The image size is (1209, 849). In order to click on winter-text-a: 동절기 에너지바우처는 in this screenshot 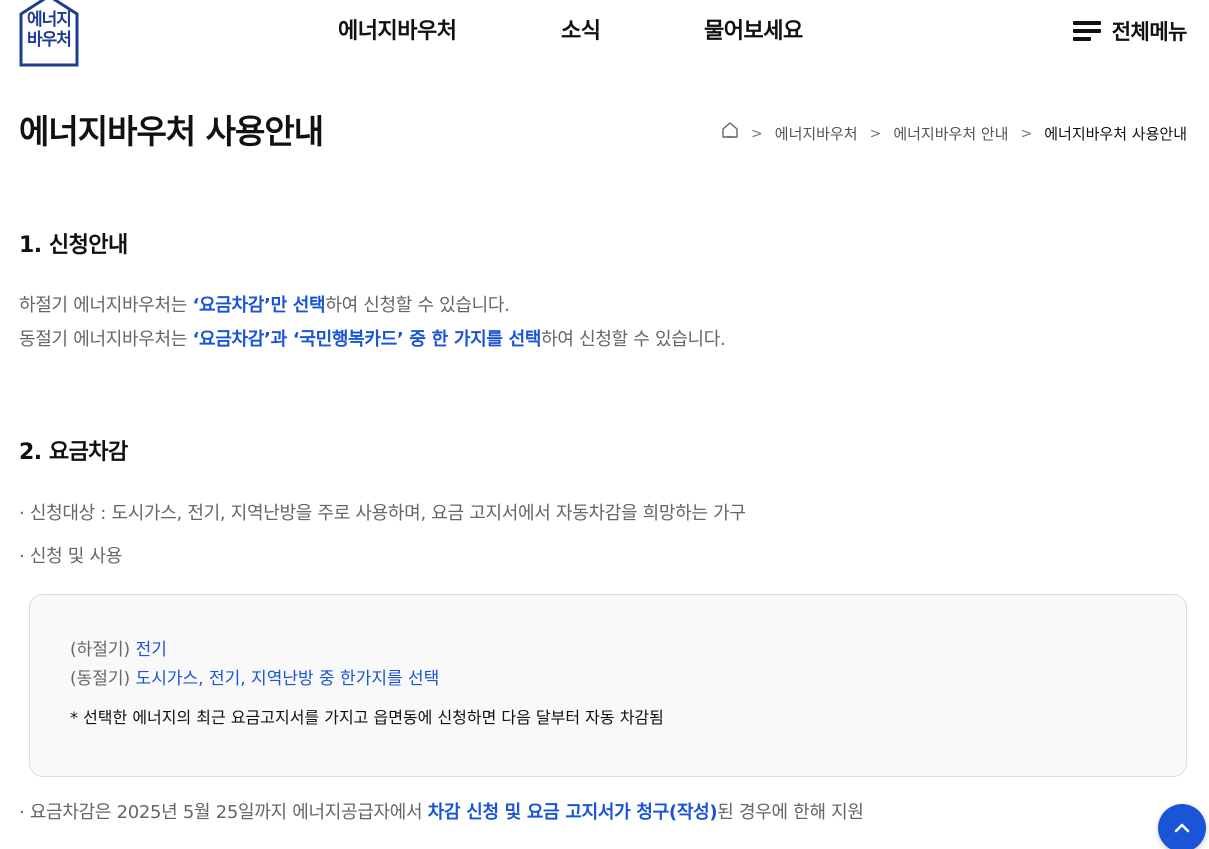, I will do `click(106, 339)`.